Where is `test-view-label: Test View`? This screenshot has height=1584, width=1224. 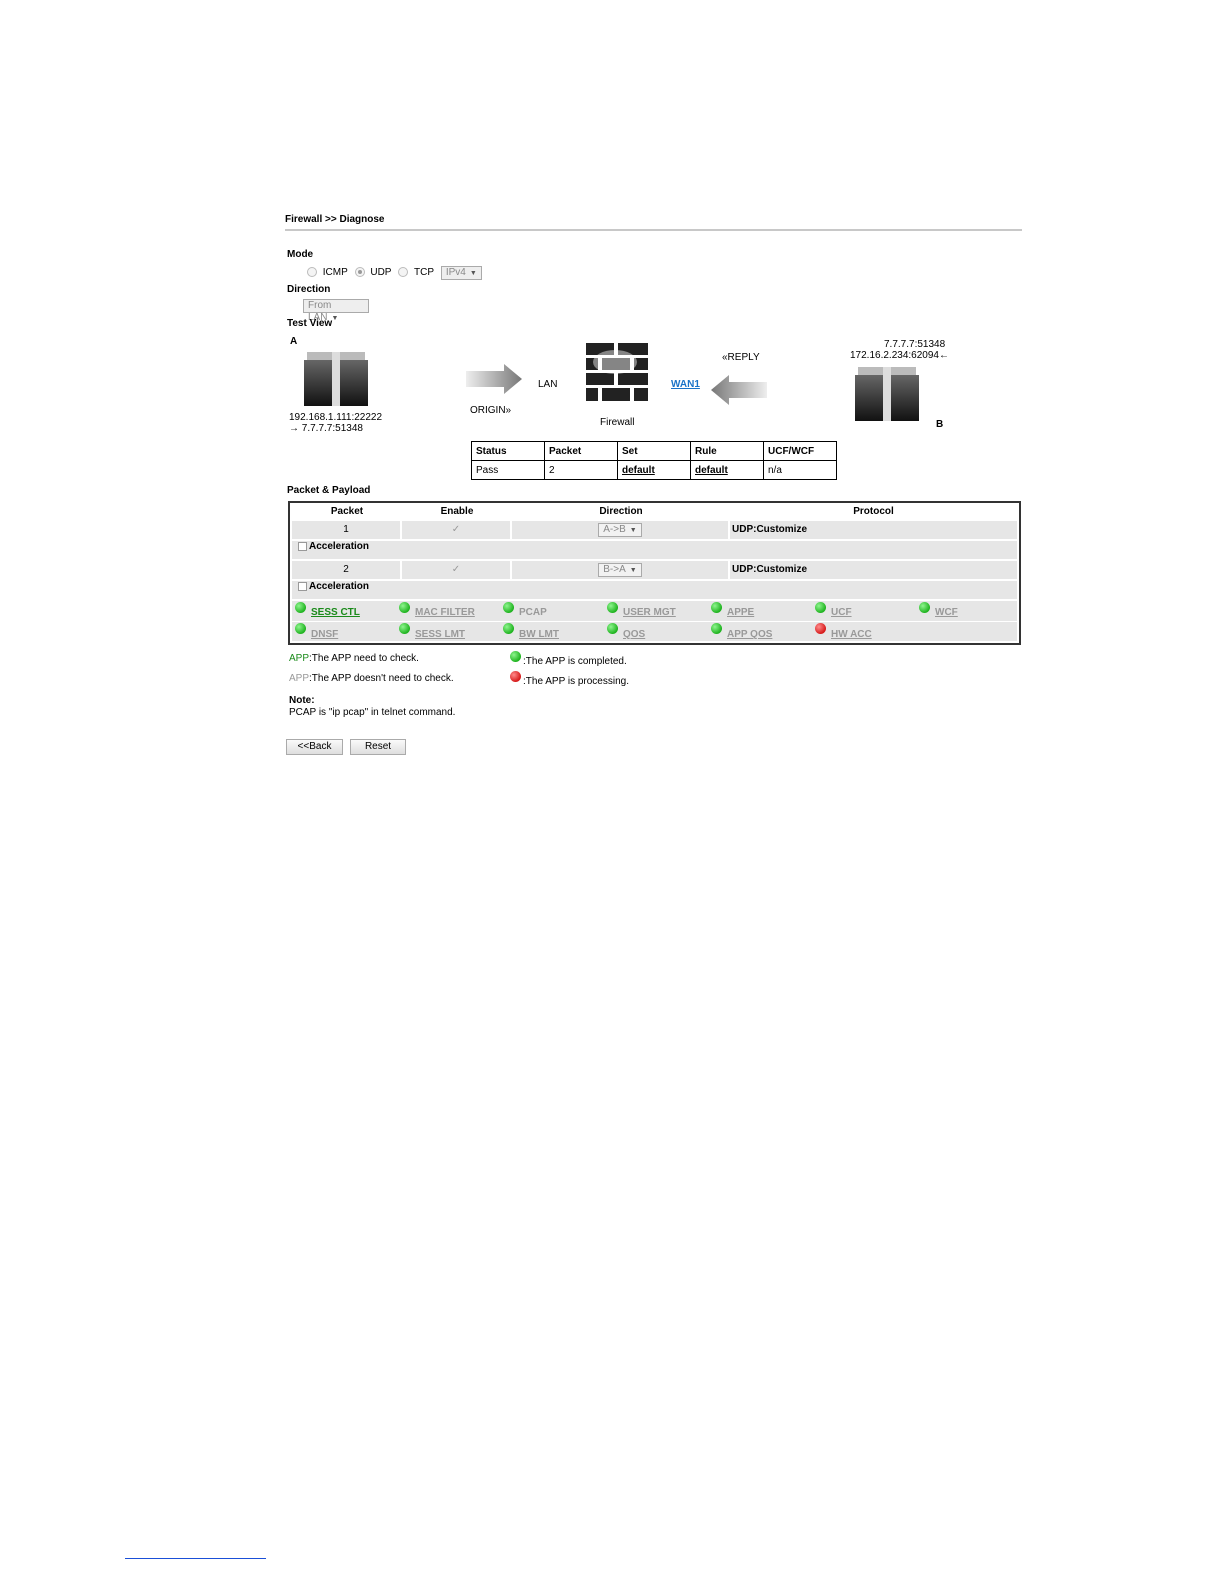
test-view-label: Test View is located at coordinates (310, 323).